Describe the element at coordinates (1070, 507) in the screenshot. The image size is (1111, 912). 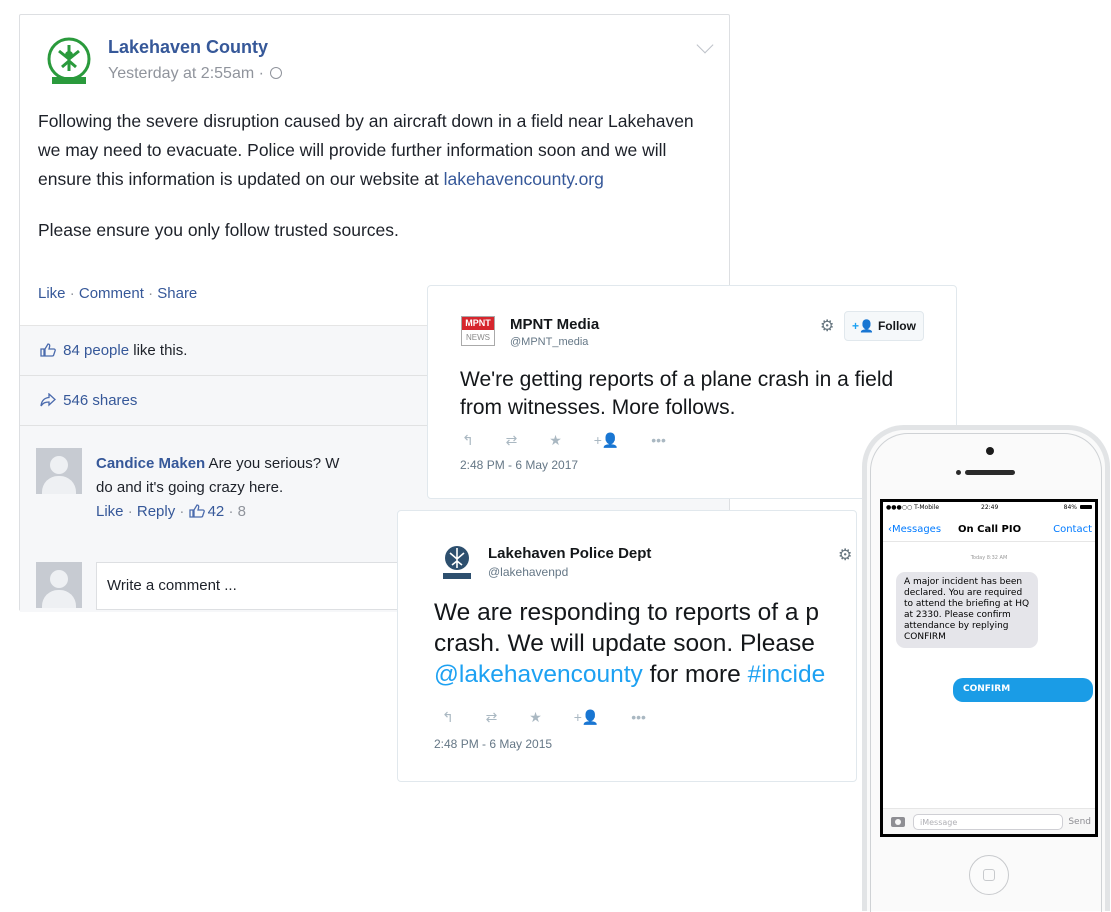
I see `battery-level: 84%` at that location.